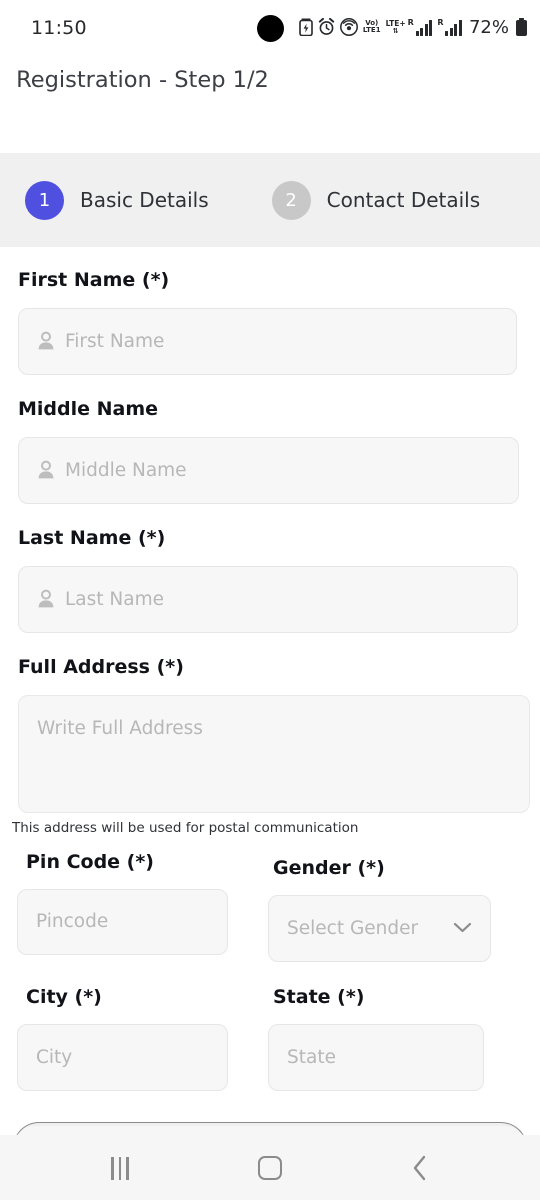  Describe the element at coordinates (54, 1057) in the screenshot. I see `city-placeholder: City` at that location.